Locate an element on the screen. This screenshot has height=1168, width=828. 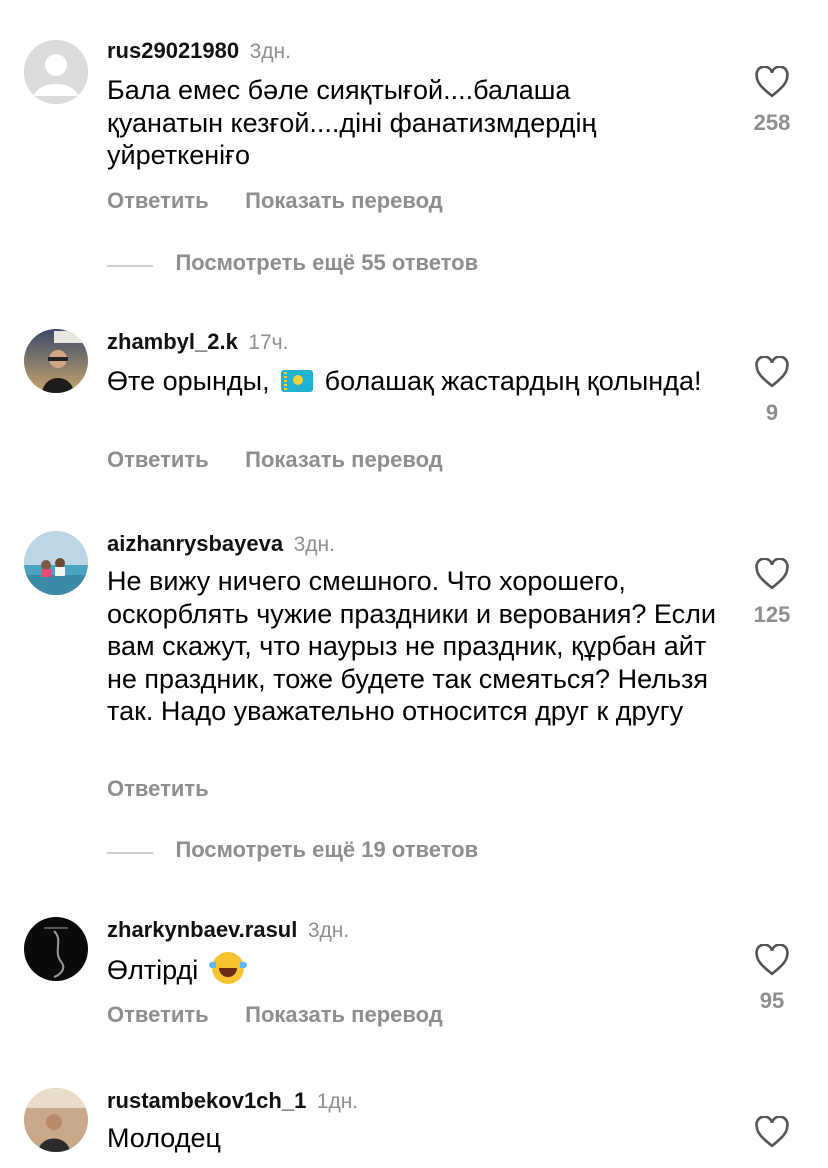
comment-header: aizhanrysbayeva 3дн. is located at coordinates (221, 544).